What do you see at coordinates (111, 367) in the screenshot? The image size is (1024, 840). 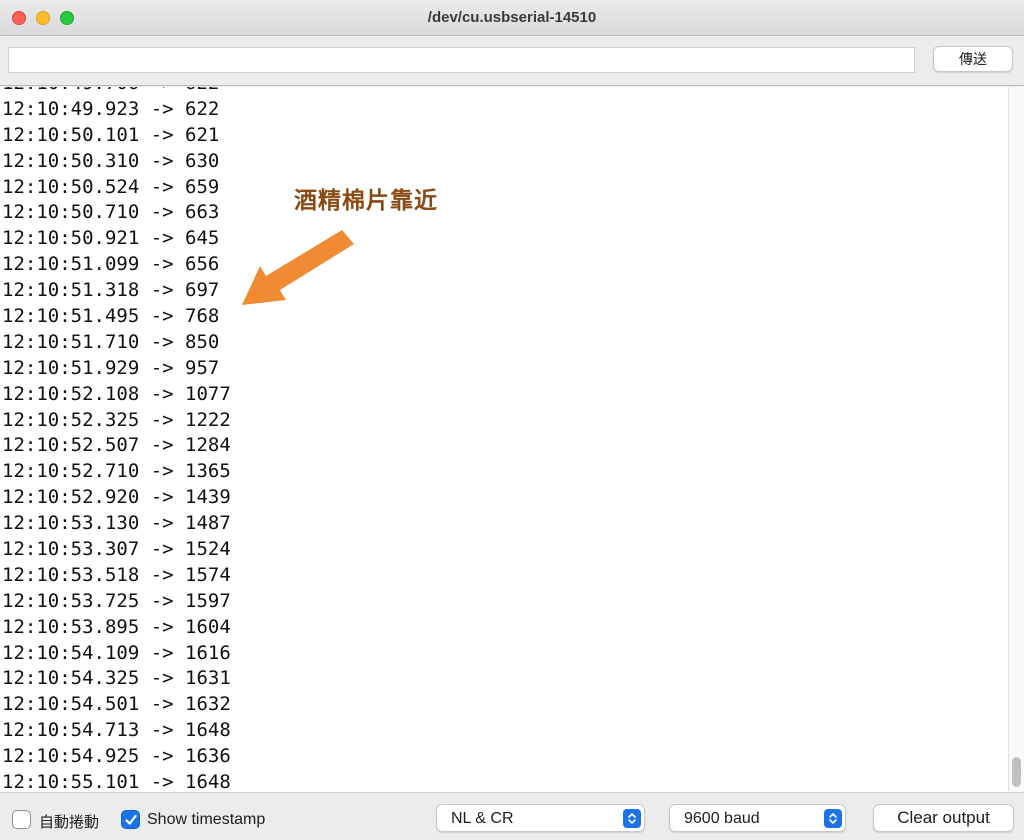 I see `output-line: 12:10:51.929 -> 957` at bounding box center [111, 367].